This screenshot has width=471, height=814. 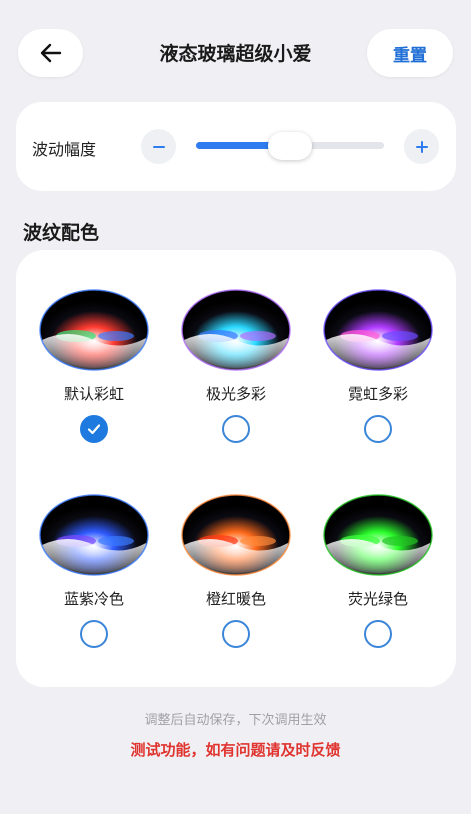 I want to click on palette-option-label: 极光多彩, so click(x=235, y=394).